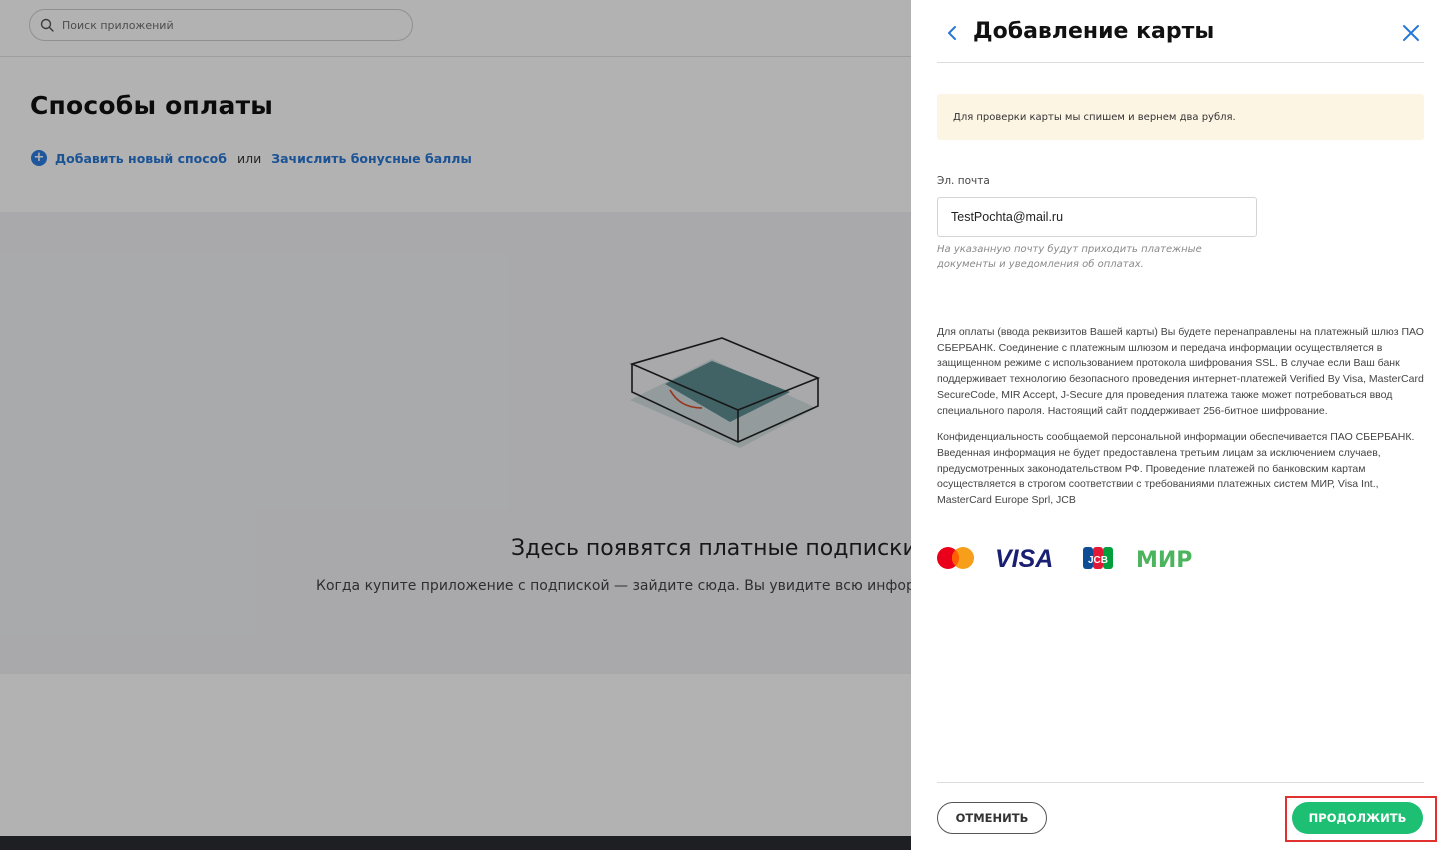  I want to click on email-field, so click(1097, 217).